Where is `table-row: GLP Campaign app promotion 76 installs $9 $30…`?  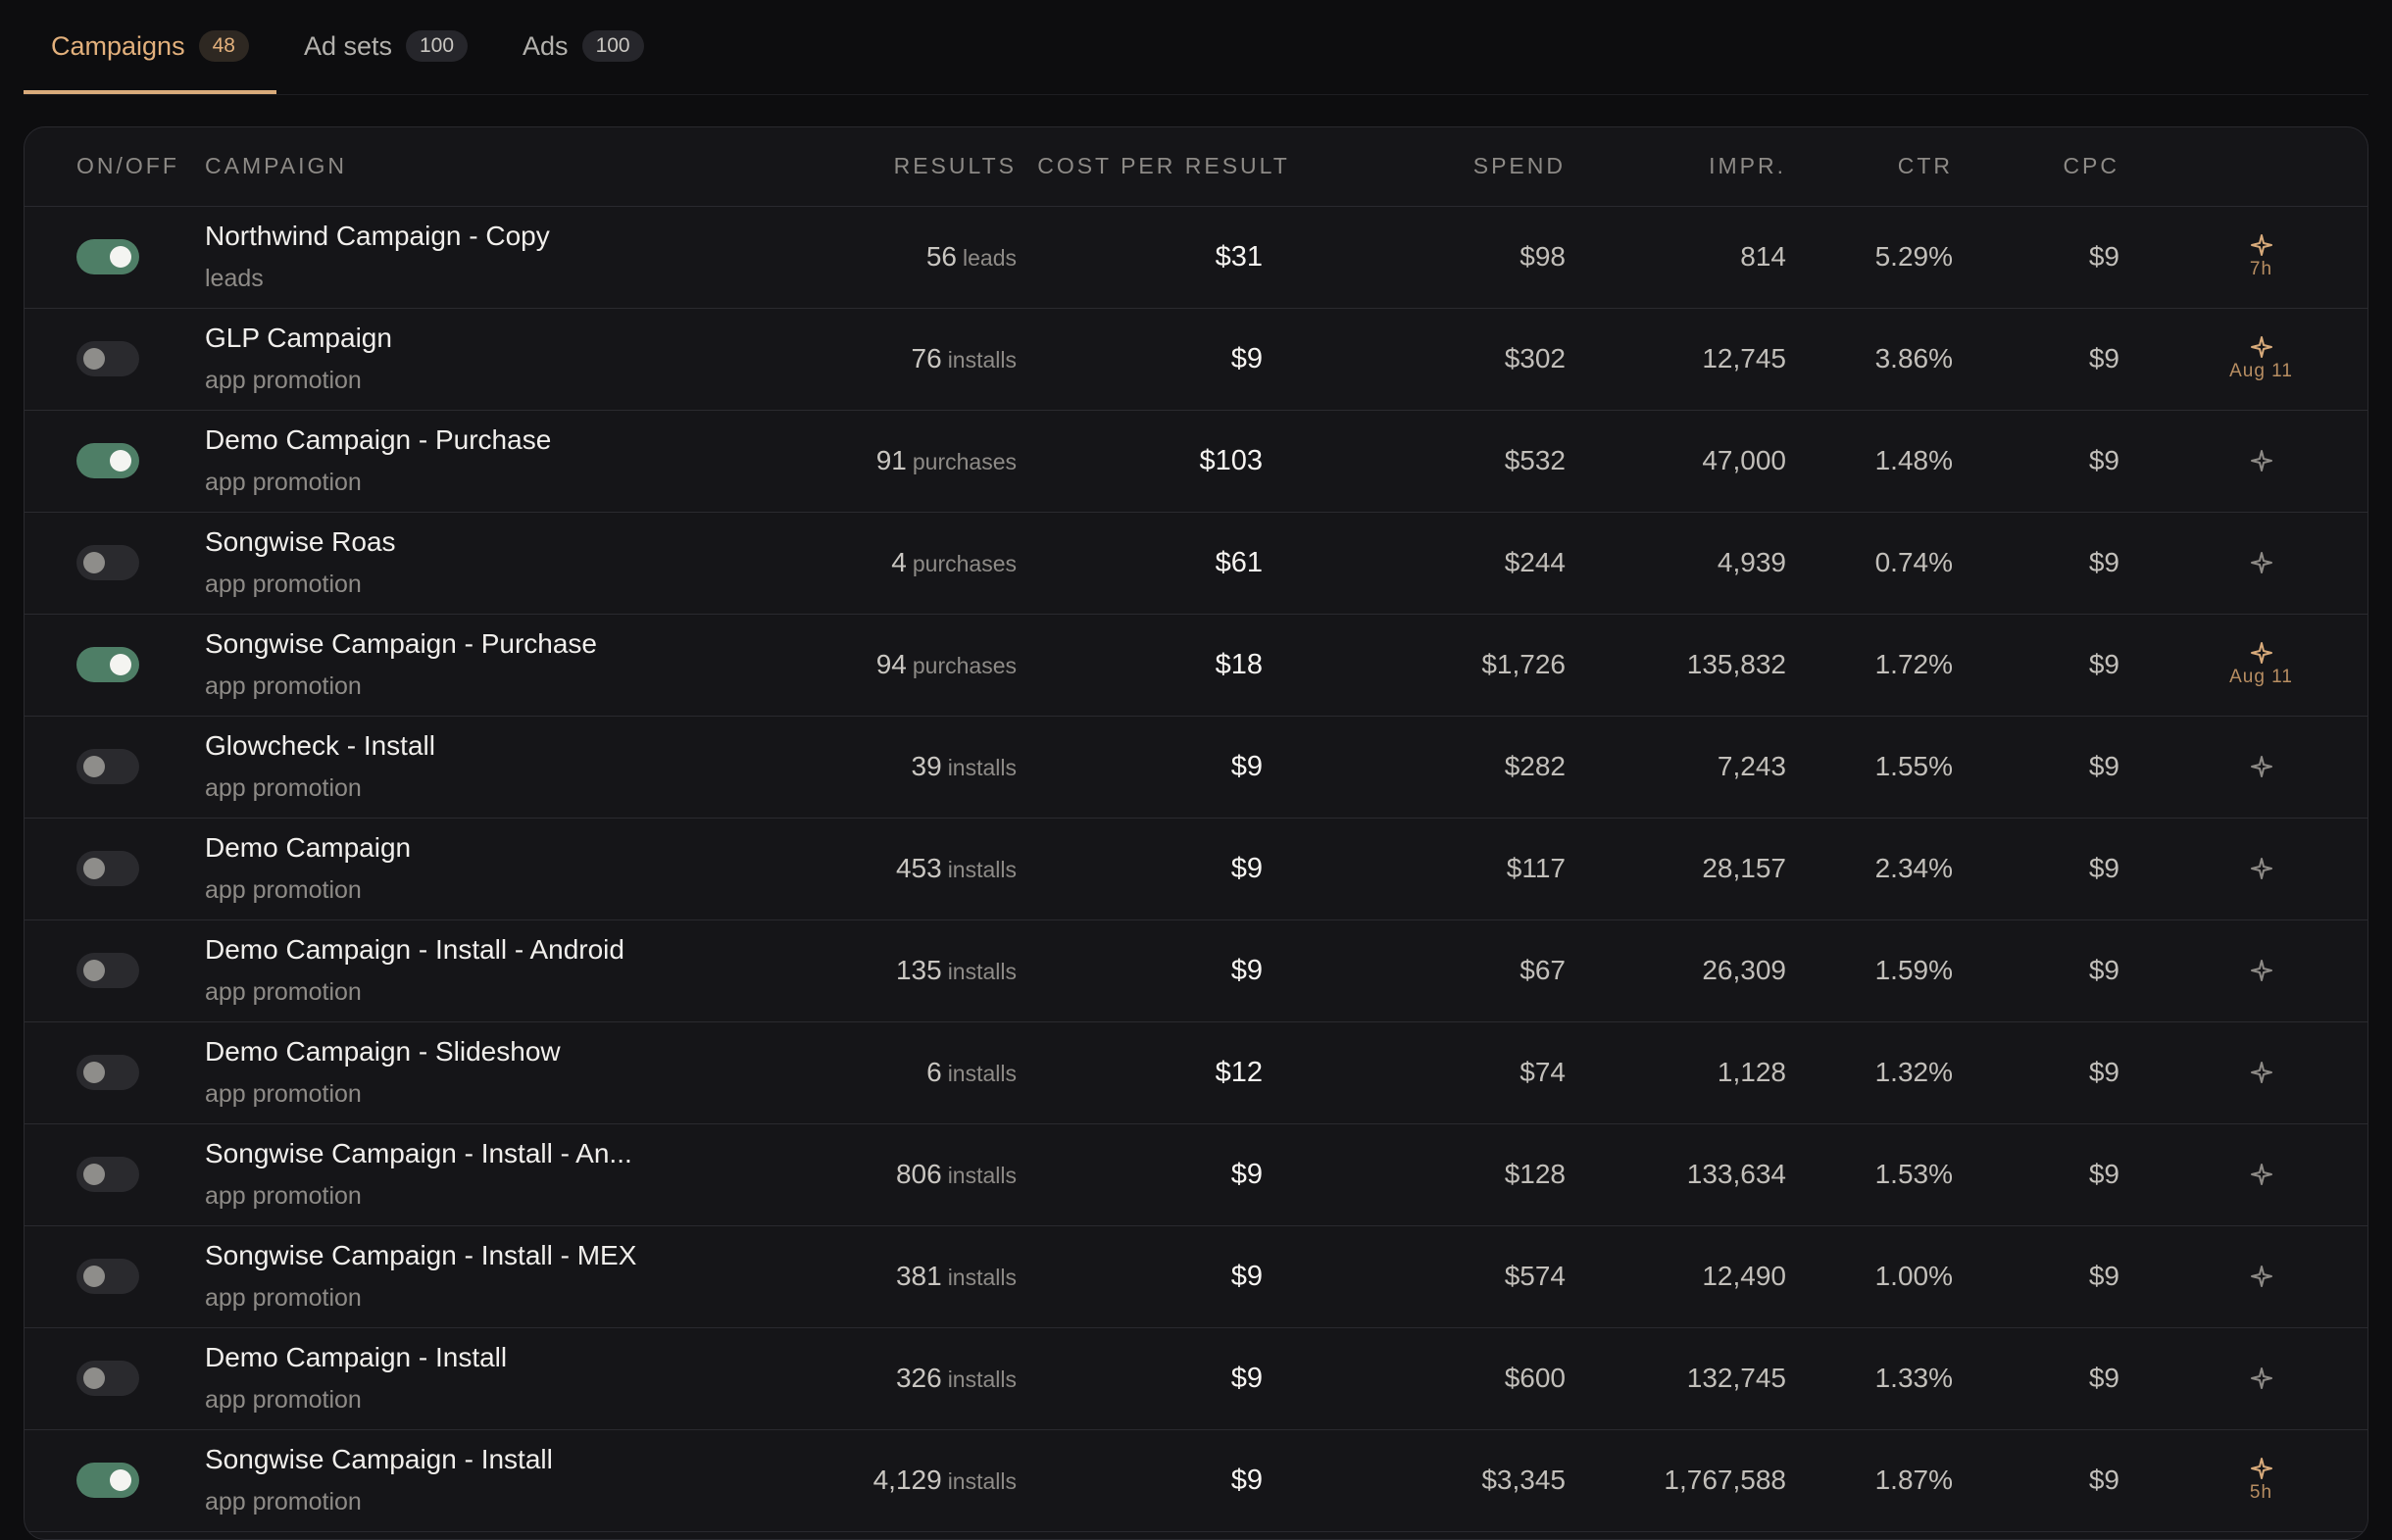 table-row: GLP Campaign app promotion 76 installs $9 $30… is located at coordinates (1196, 359).